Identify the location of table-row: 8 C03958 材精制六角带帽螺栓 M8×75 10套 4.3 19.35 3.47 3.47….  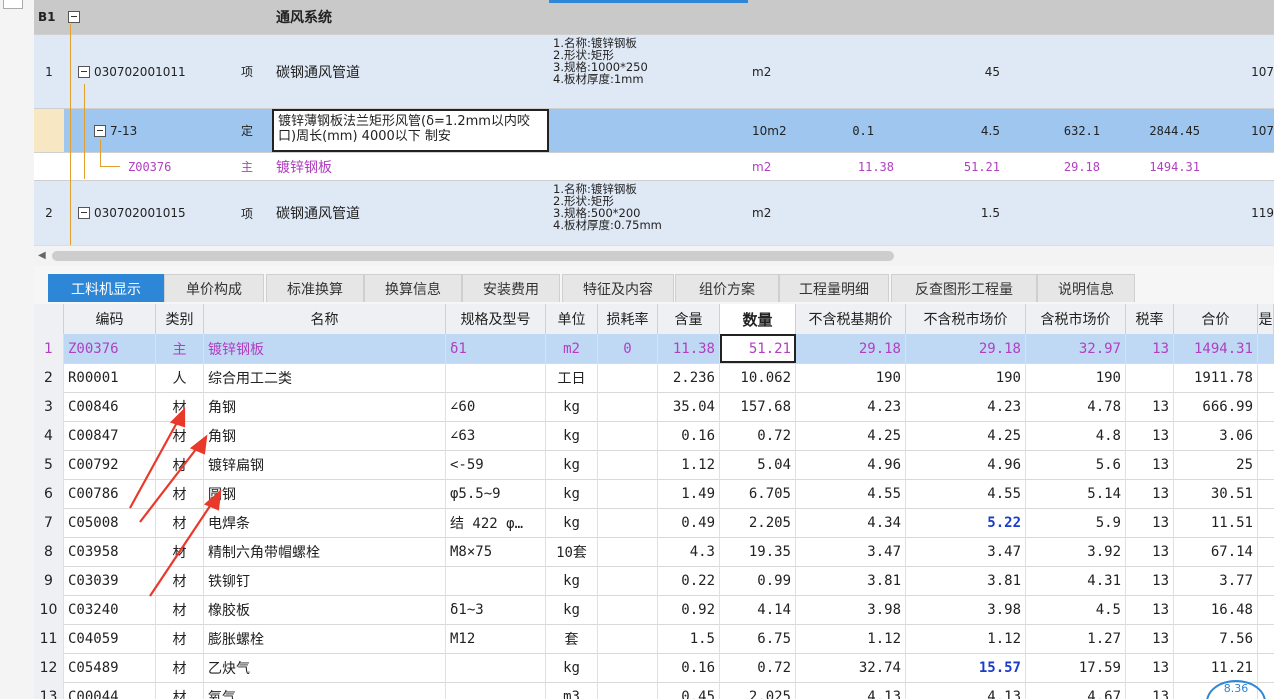
(654, 552).